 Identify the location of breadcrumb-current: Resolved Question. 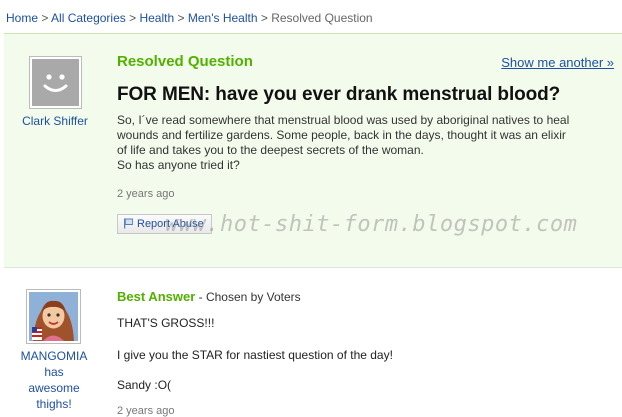
(322, 18).